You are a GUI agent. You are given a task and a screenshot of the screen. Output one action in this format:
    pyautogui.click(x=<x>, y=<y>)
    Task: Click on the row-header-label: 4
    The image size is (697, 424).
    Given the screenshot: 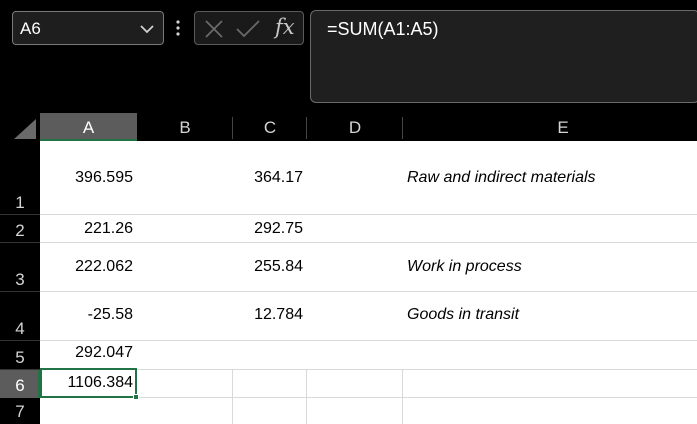 What is the action you would take?
    pyautogui.click(x=20, y=328)
    